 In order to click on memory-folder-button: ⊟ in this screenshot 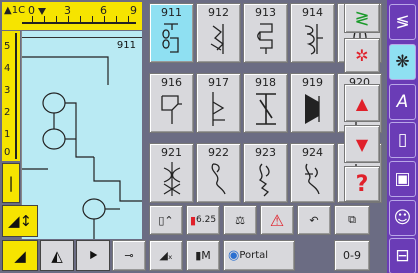, I will do `click(402, 255)`.